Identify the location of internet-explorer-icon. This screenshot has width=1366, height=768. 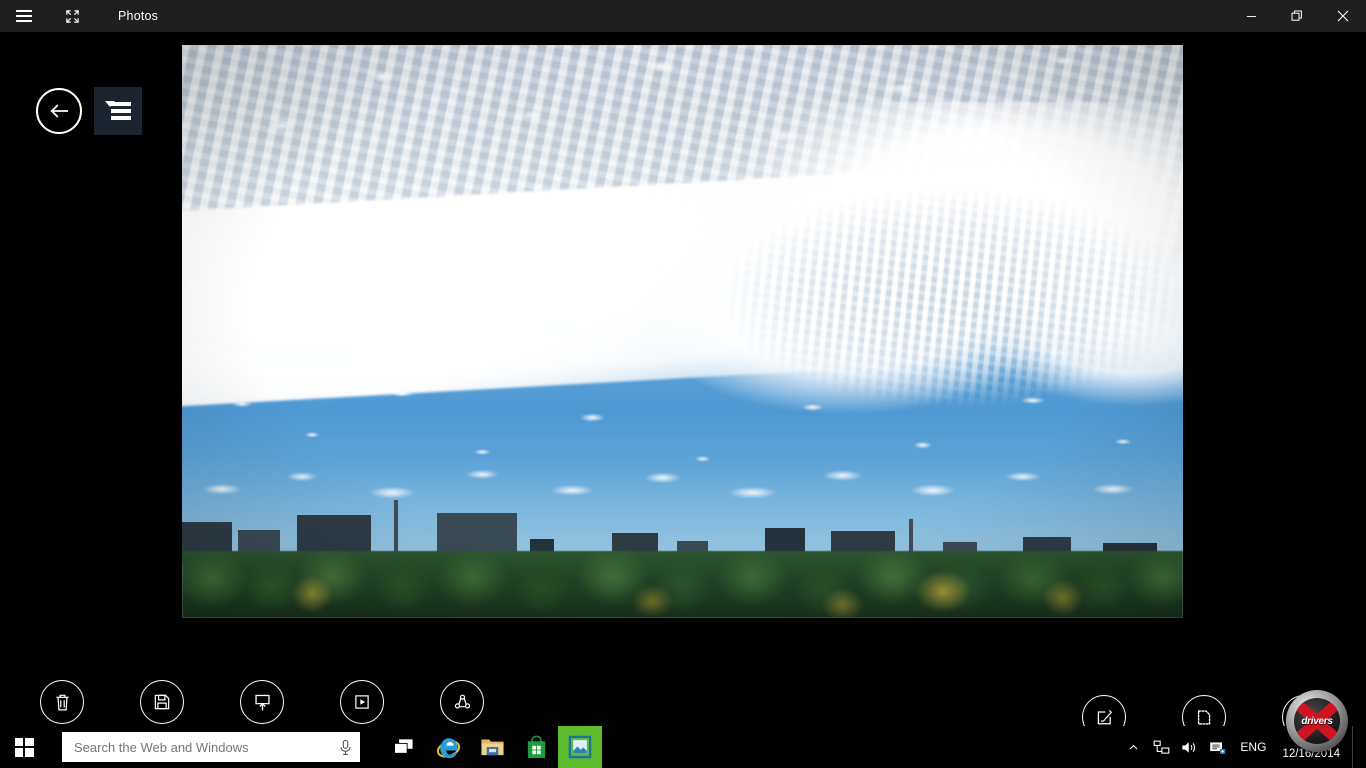
(448, 747).